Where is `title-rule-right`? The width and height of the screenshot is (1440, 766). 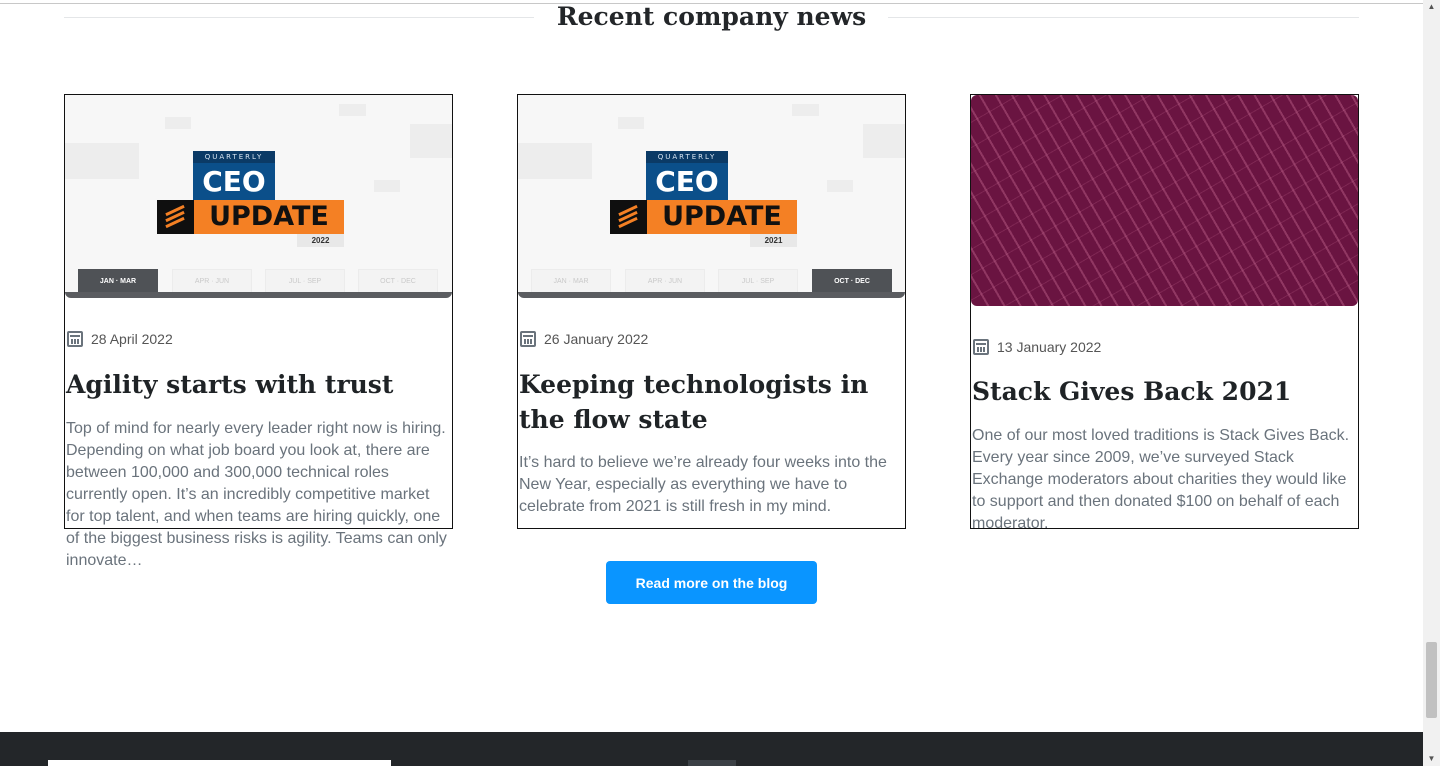 title-rule-right is located at coordinates (1123, 17).